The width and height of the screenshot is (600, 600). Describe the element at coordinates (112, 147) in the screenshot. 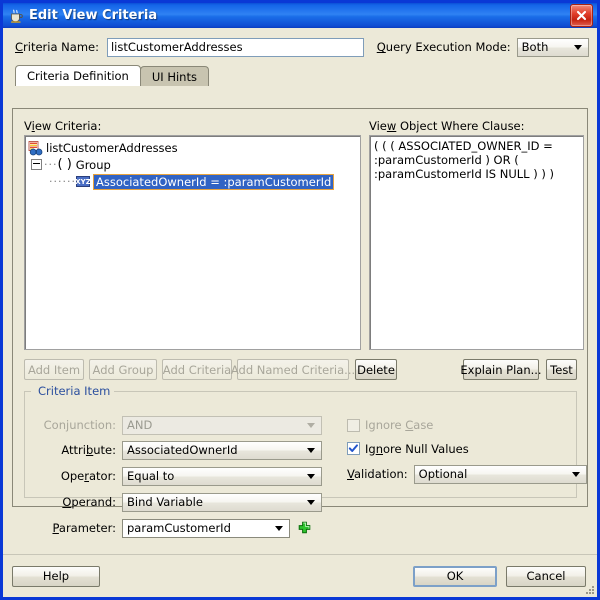

I see `tree-root-label: listCustomerAddresses` at that location.